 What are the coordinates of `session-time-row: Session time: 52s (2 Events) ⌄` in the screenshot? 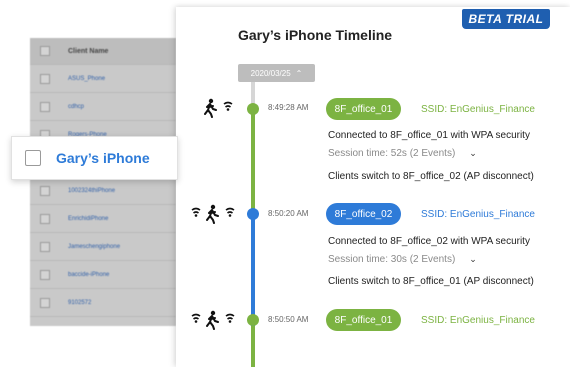 It's located at (402, 153).